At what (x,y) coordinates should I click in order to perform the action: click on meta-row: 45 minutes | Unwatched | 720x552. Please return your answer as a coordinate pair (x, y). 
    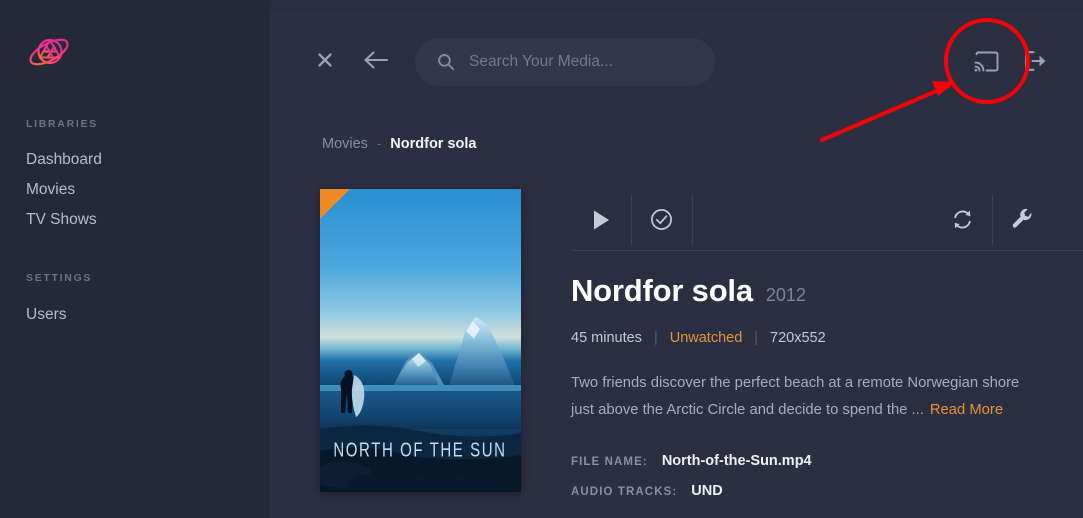
    Looking at the image, I should click on (698, 338).